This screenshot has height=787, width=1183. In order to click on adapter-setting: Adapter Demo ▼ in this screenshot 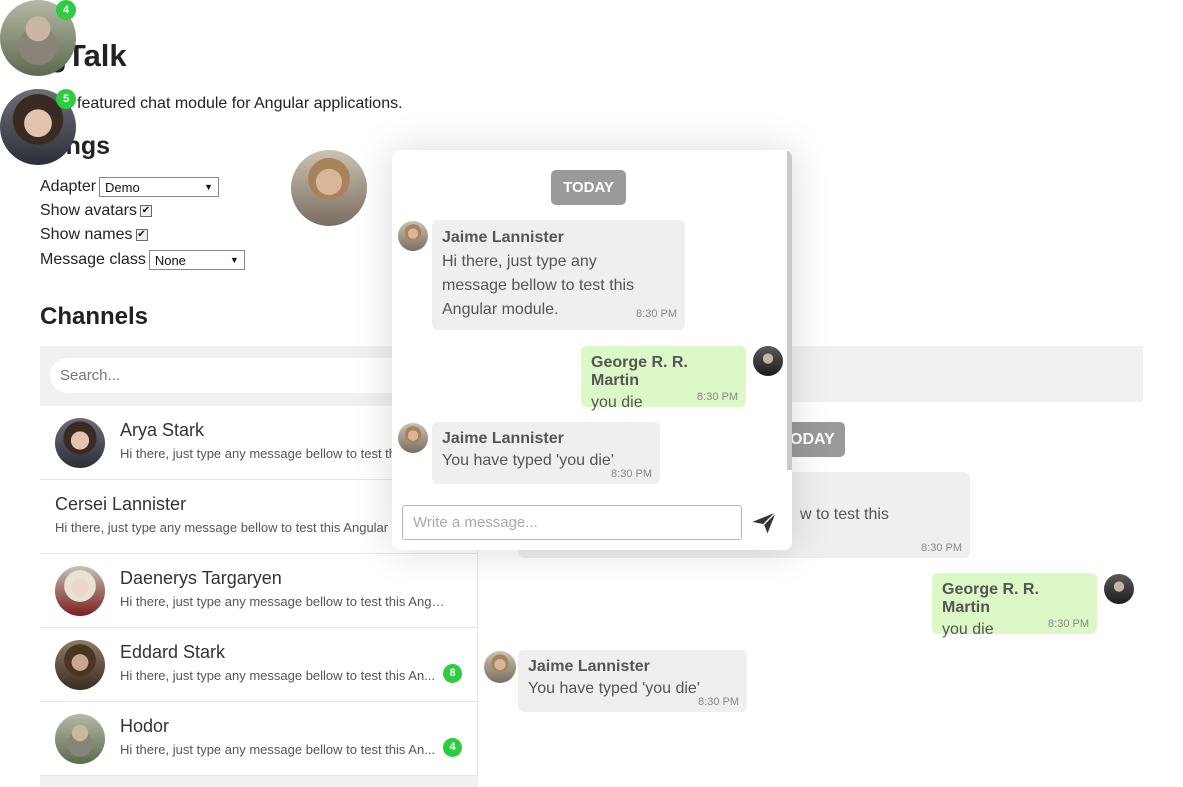, I will do `click(130, 187)`.